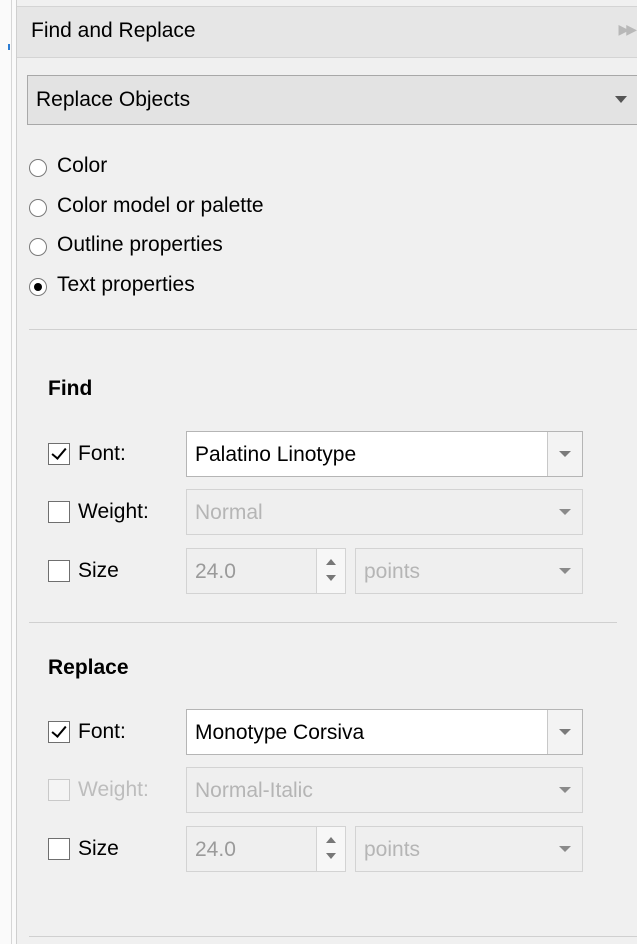  I want to click on radio-label: Color model or palette, so click(160, 205).